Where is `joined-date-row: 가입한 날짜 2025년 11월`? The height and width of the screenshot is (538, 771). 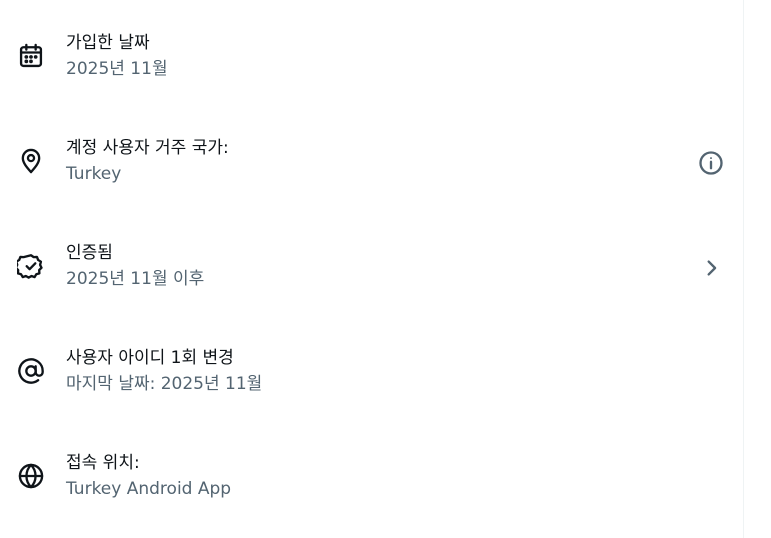 joined-date-row: 가입한 날짜 2025년 11월 is located at coordinates (372, 57).